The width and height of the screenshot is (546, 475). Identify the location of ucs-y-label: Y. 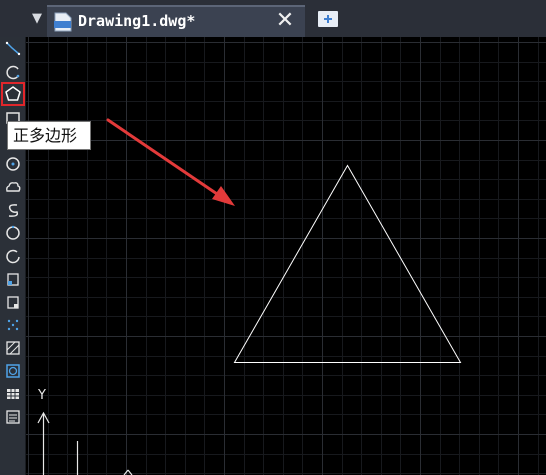
(41, 395).